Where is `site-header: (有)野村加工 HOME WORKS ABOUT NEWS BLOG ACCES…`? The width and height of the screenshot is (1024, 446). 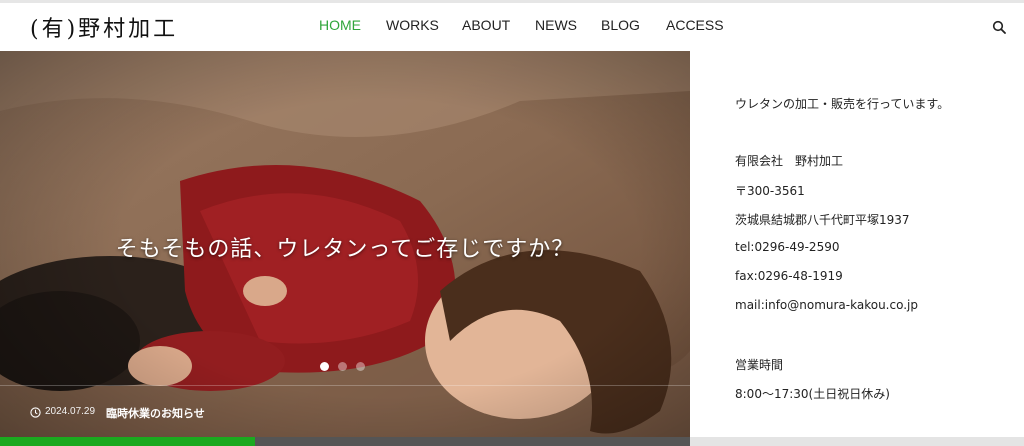 site-header: (有)野村加工 HOME WORKS ABOUT NEWS BLOG ACCES… is located at coordinates (512, 27).